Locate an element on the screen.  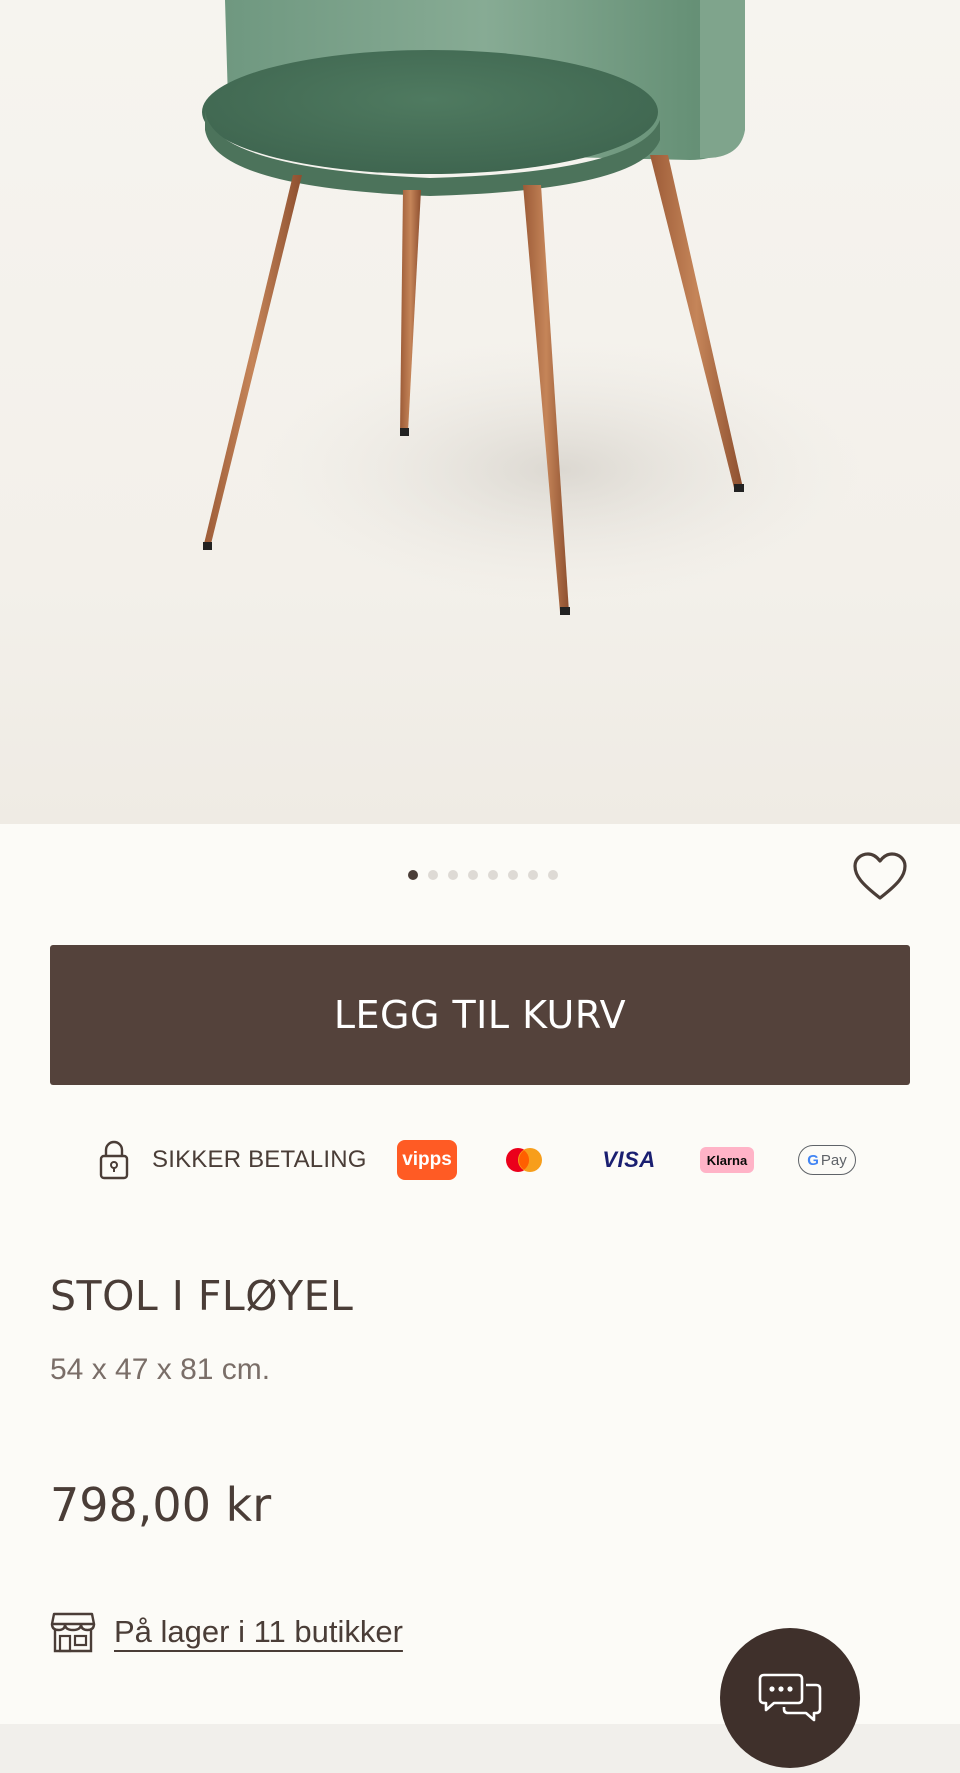
gallery-pagination is located at coordinates (483, 875).